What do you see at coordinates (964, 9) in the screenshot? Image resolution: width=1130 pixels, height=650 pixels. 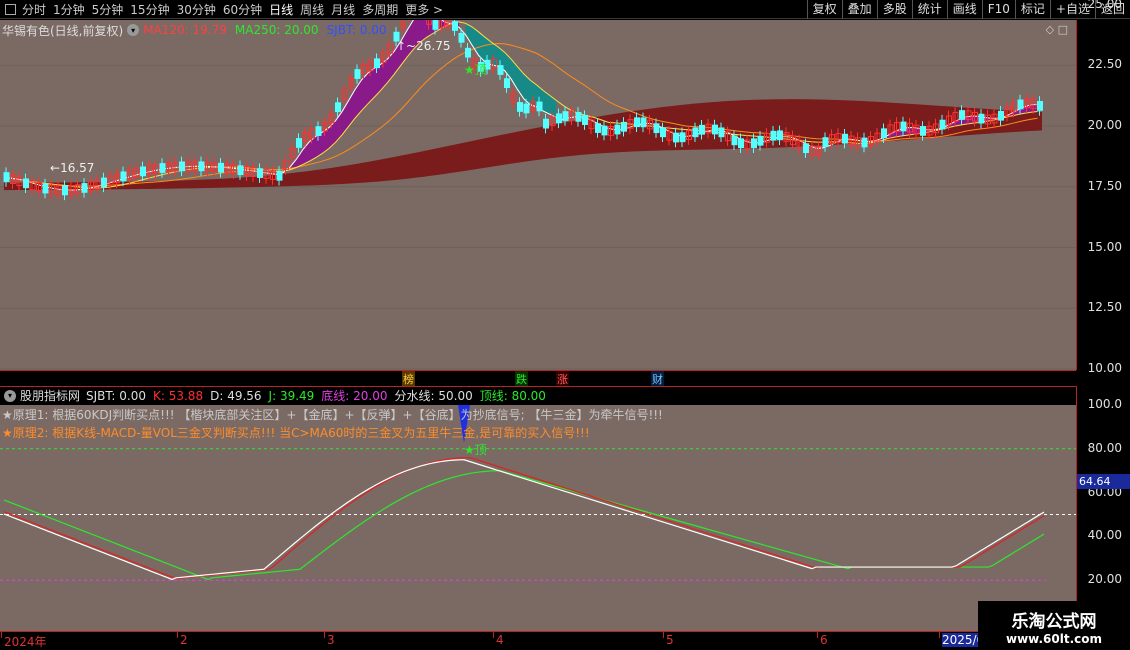 I see `toolbar-button-4: 画线` at bounding box center [964, 9].